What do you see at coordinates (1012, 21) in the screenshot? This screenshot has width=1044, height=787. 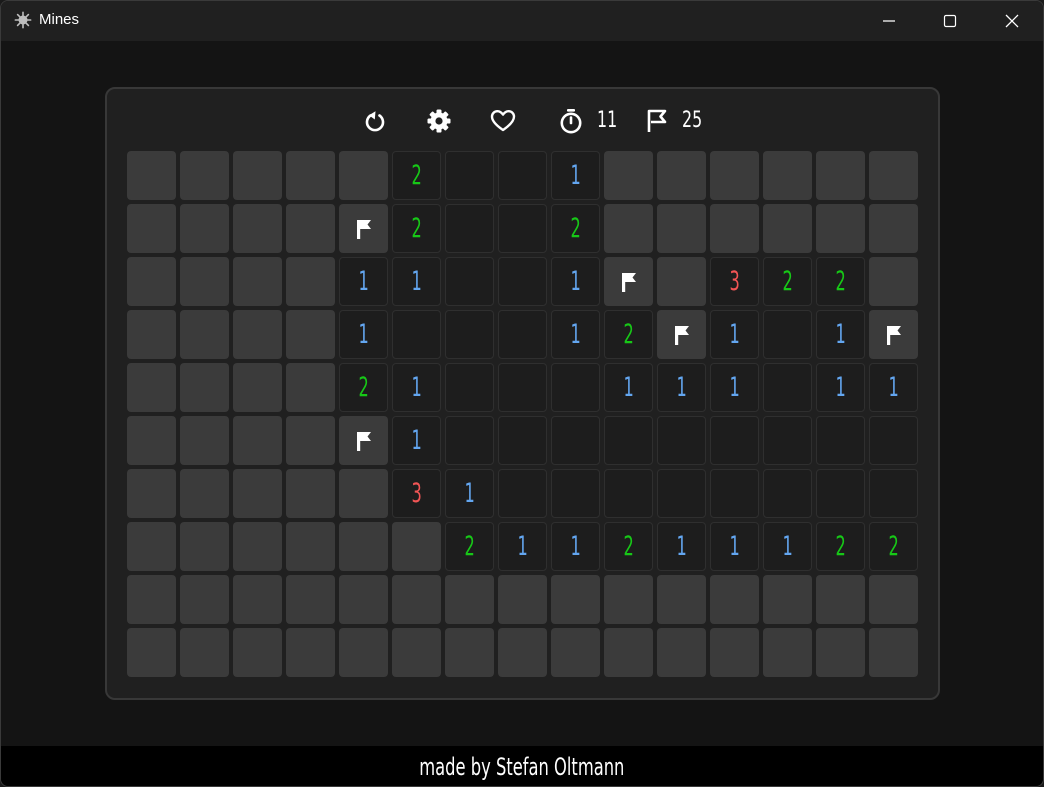 I see `close-button` at bounding box center [1012, 21].